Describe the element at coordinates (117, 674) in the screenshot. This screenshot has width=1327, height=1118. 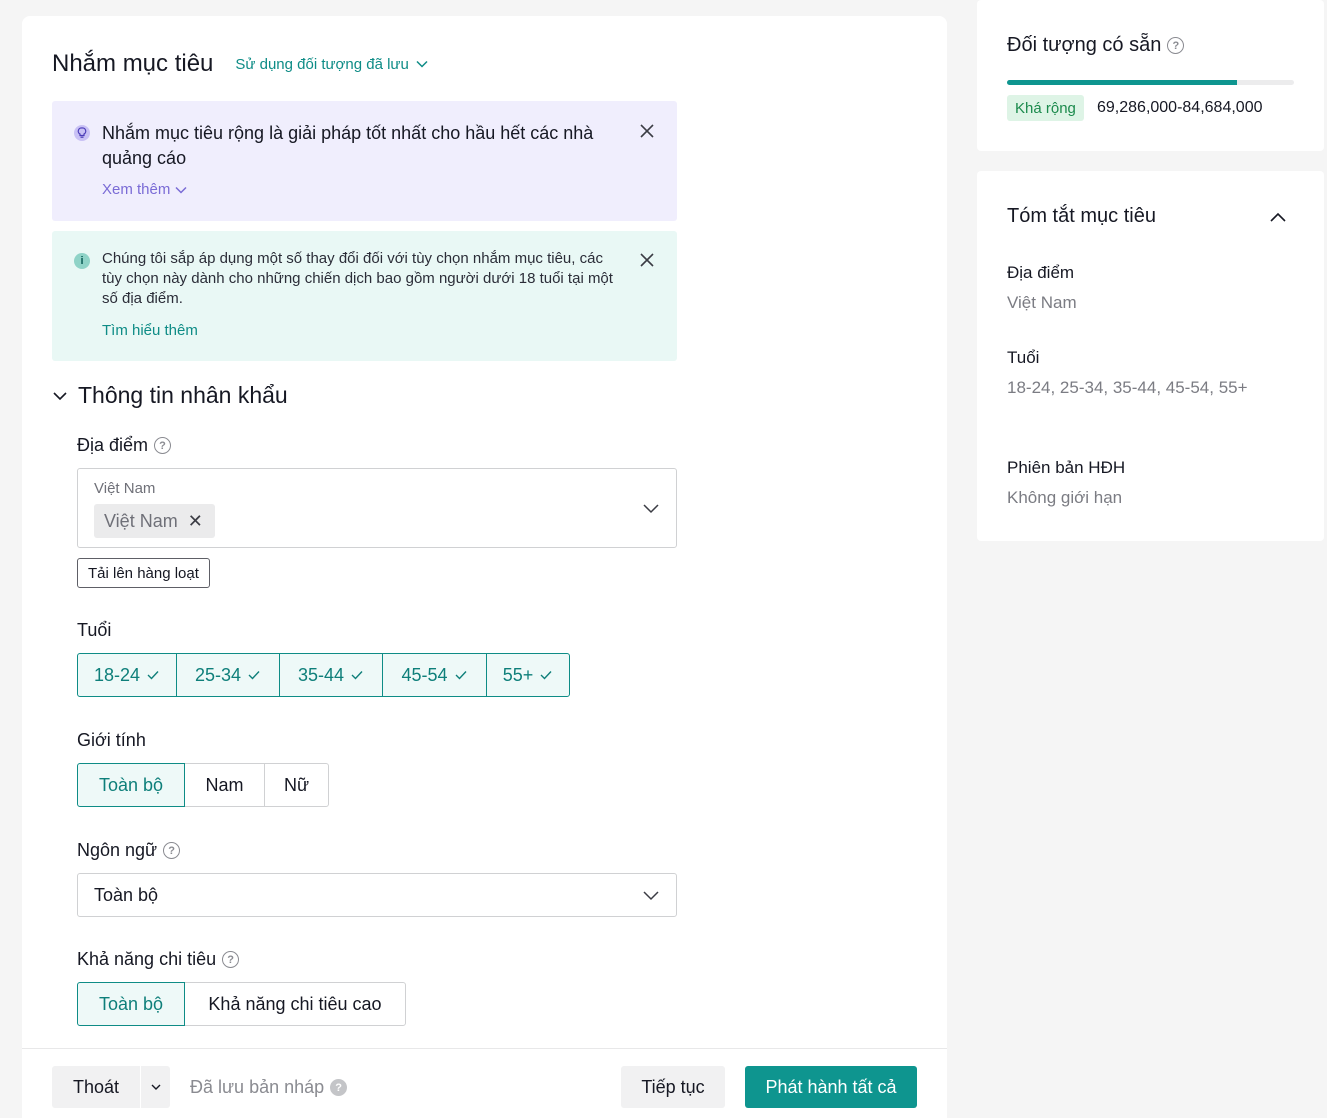
I see `age-option-label: 18-24` at that location.